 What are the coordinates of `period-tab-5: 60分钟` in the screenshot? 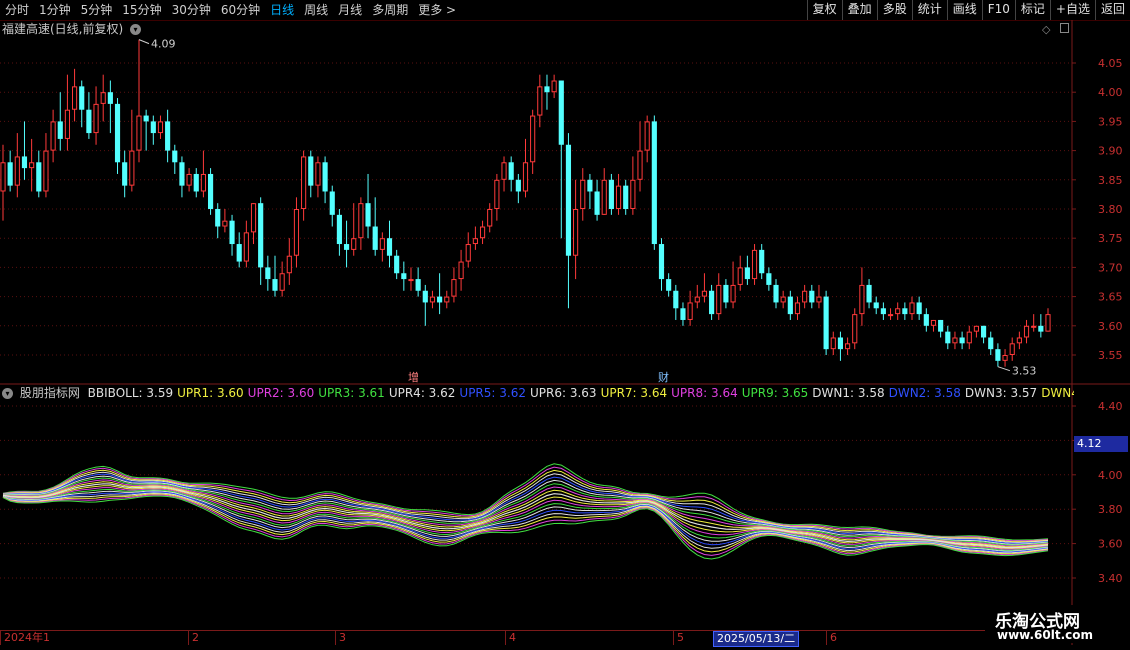 It's located at (240, 10).